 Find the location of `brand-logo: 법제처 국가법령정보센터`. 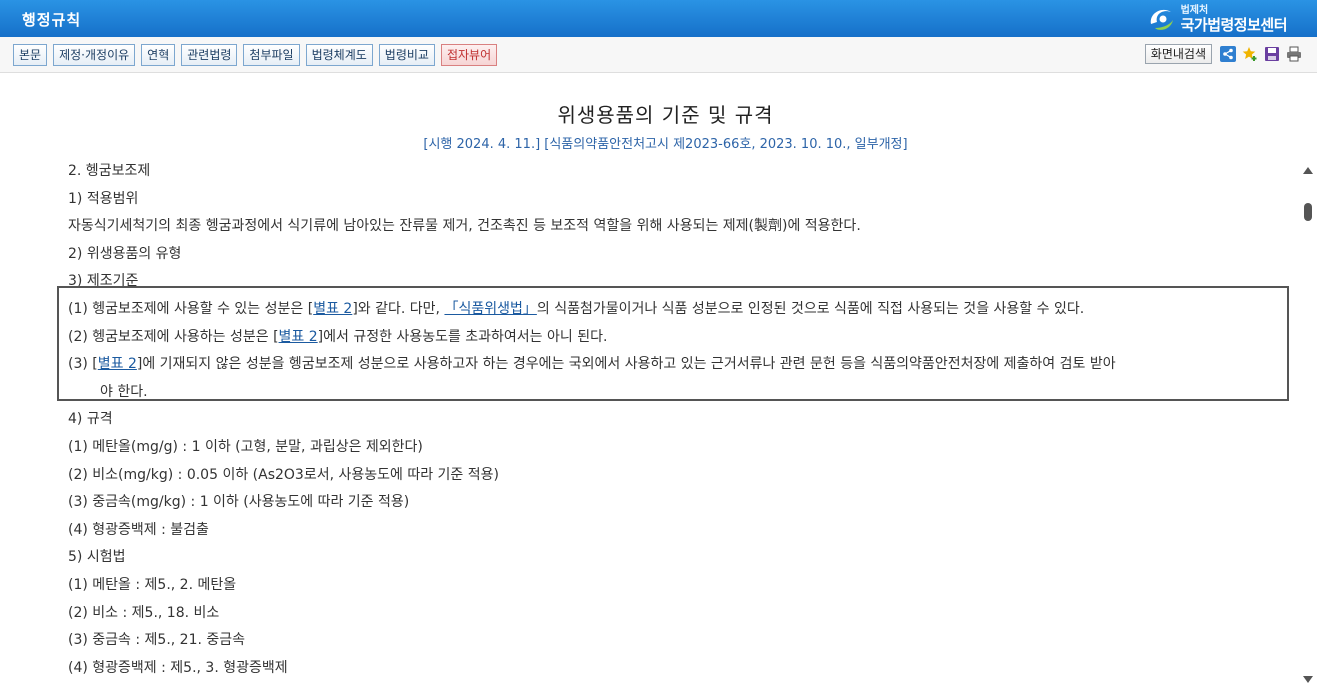

brand-logo: 법제처 국가법령정보센터 is located at coordinates (1217, 19).